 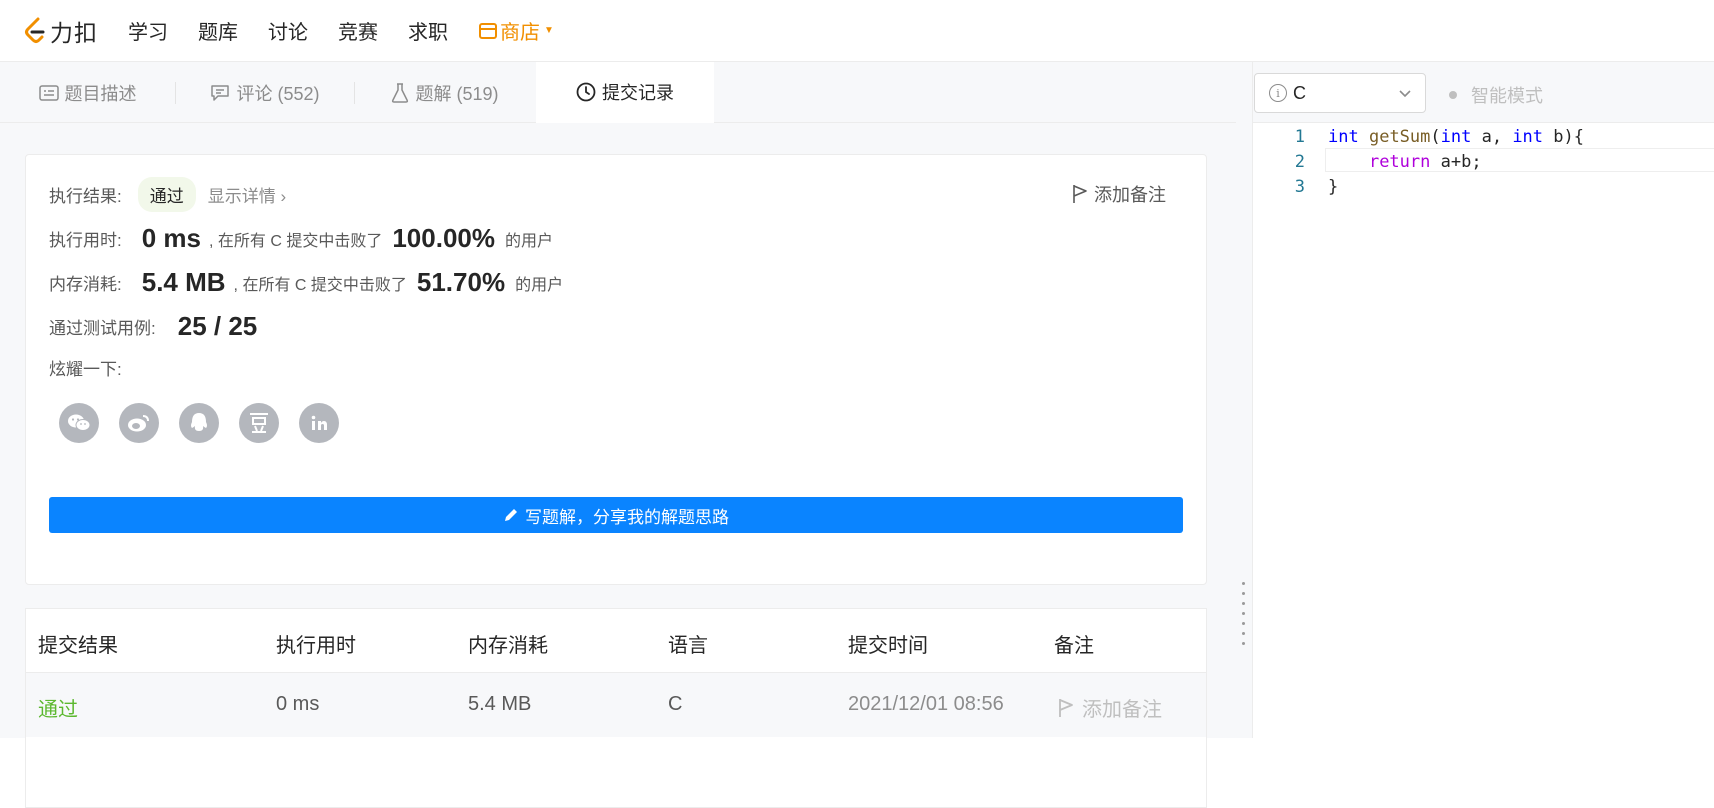 What do you see at coordinates (85, 196) in the screenshot?
I see `exec-result-label: 执行结果:` at bounding box center [85, 196].